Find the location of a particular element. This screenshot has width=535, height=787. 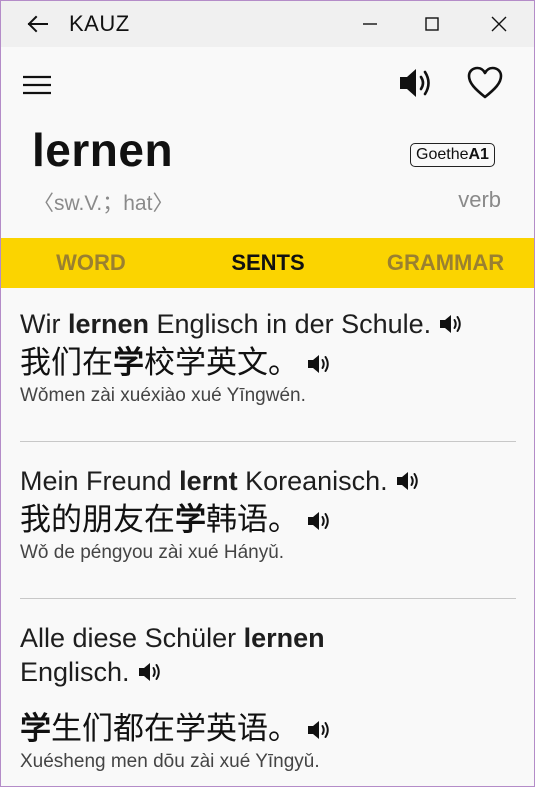

menu-icon is located at coordinates (38, 86).